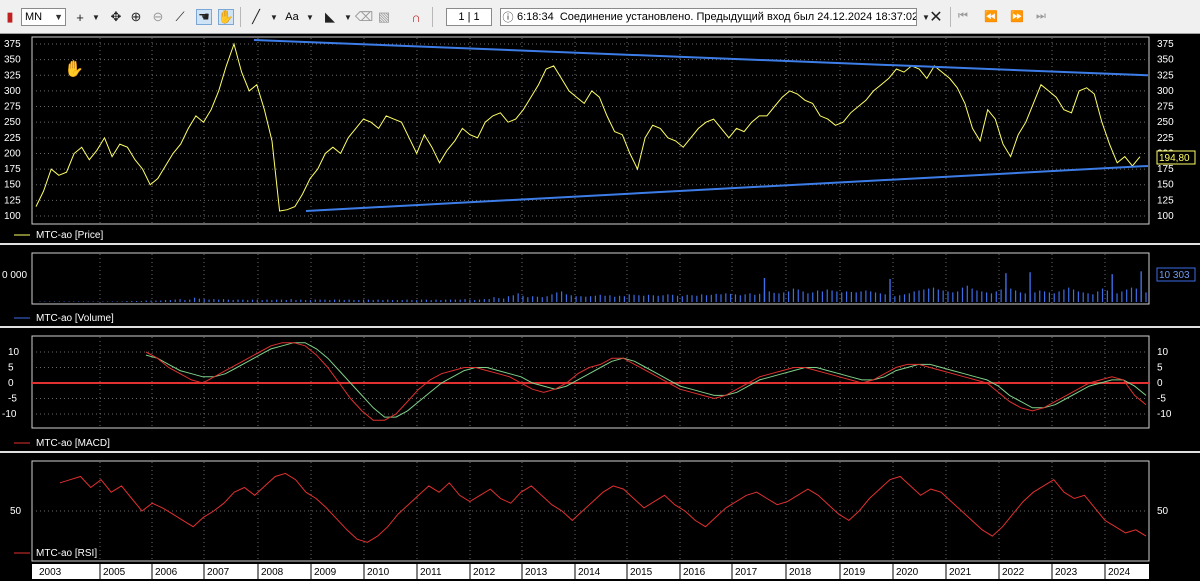 The image size is (1200, 581). What do you see at coordinates (12, 60) in the screenshot?
I see `price-y-tick-left: 350` at bounding box center [12, 60].